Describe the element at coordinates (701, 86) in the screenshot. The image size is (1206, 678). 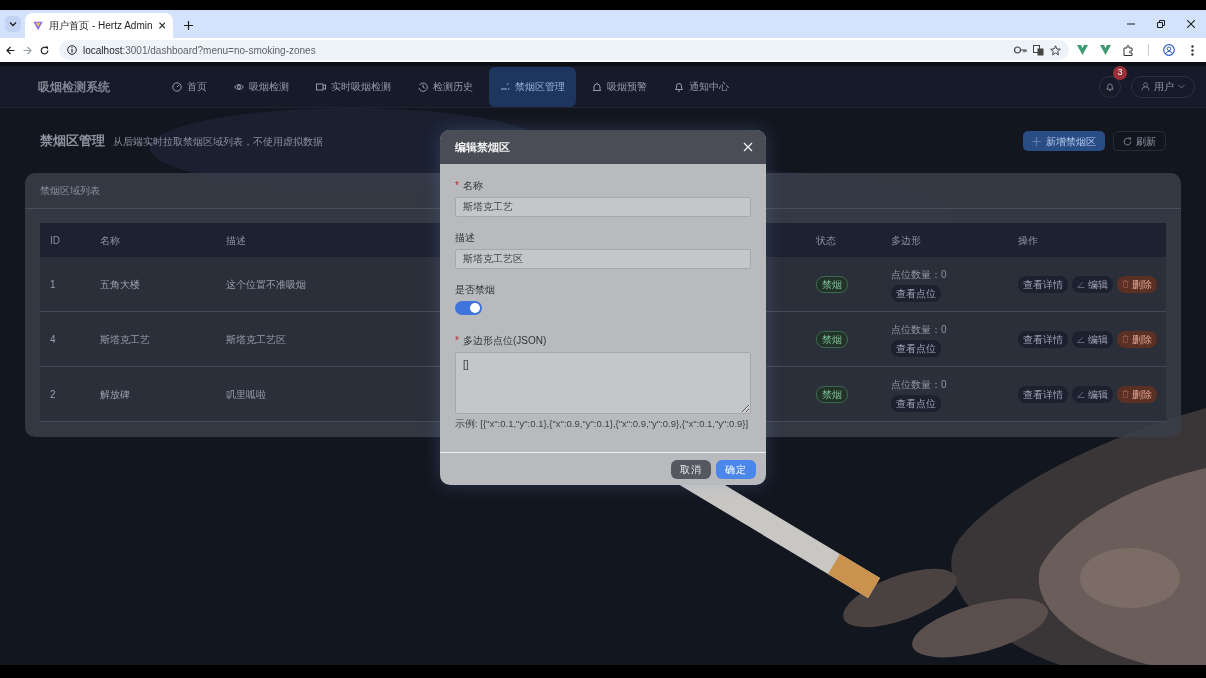
I see `nav-tab: 通知中心` at that location.